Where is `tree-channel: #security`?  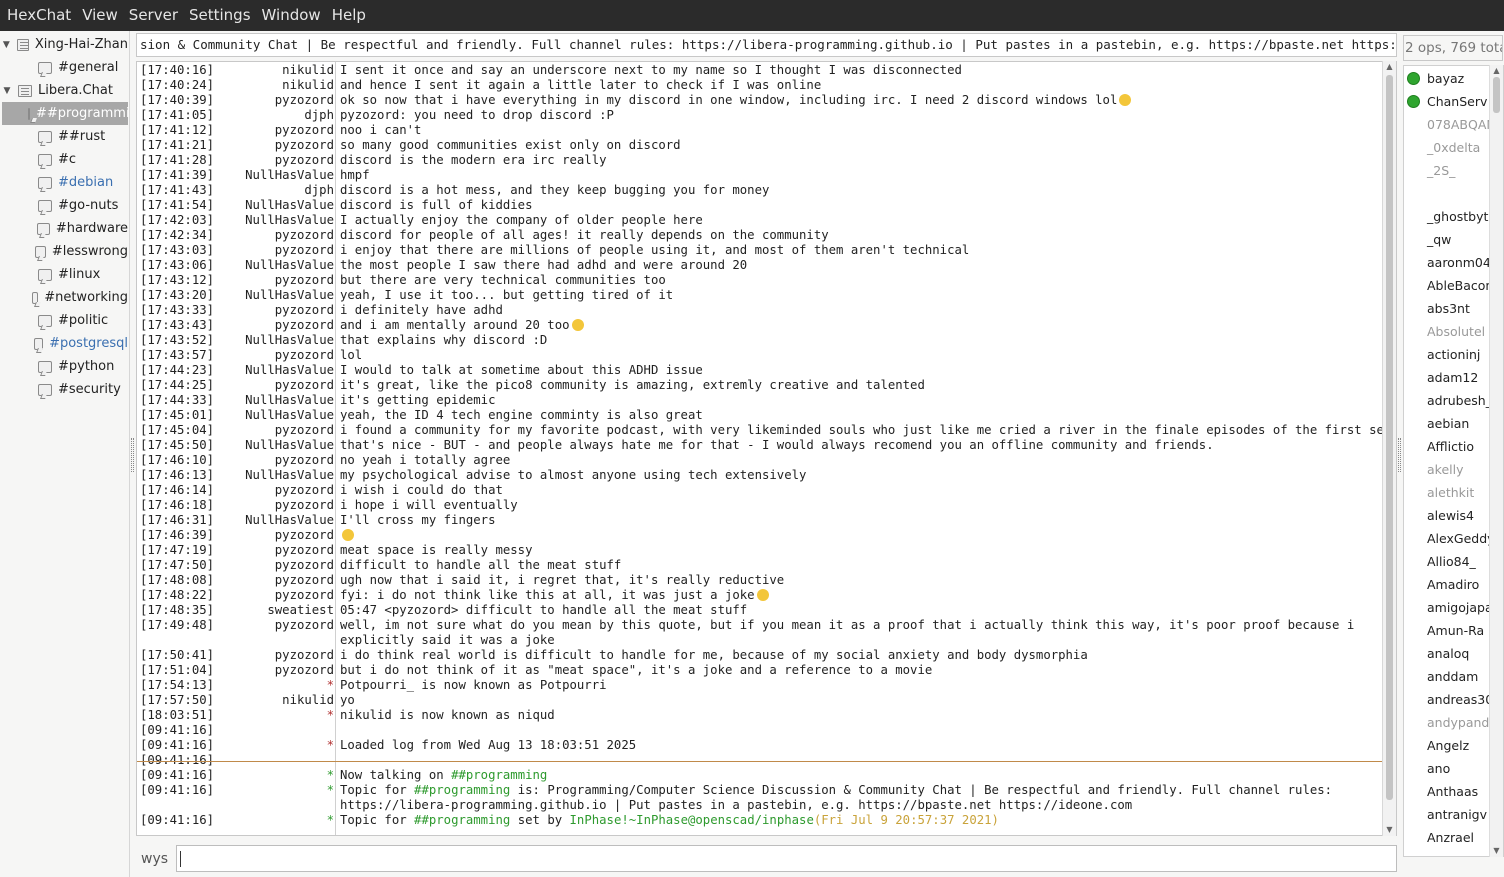 tree-channel: #security is located at coordinates (65, 389).